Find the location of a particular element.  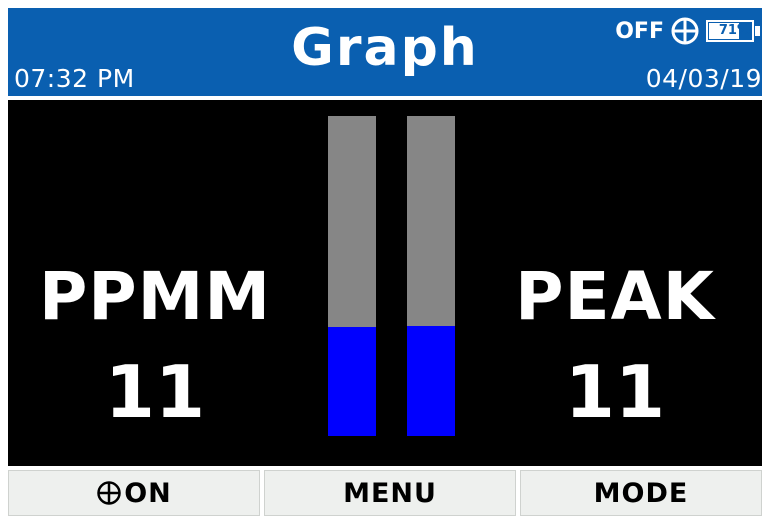

softkey-bar: ON MENU MODE is located at coordinates (381, 491).